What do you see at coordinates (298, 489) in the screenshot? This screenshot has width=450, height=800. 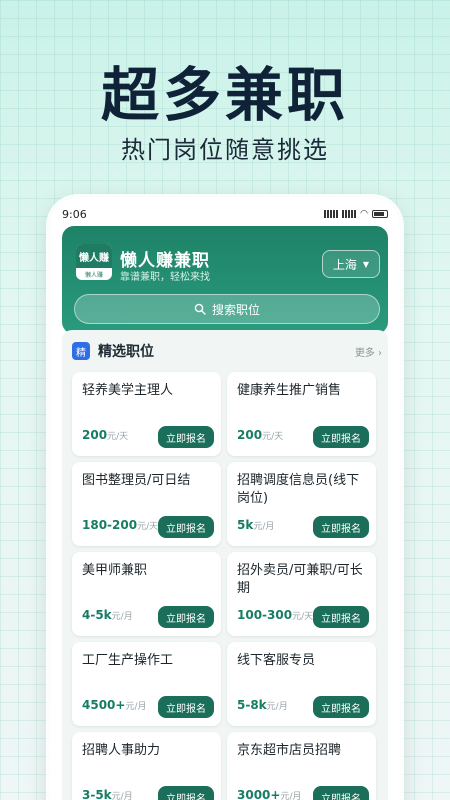 I see `job-title: 招聘调度信息员(线下岗位)` at bounding box center [298, 489].